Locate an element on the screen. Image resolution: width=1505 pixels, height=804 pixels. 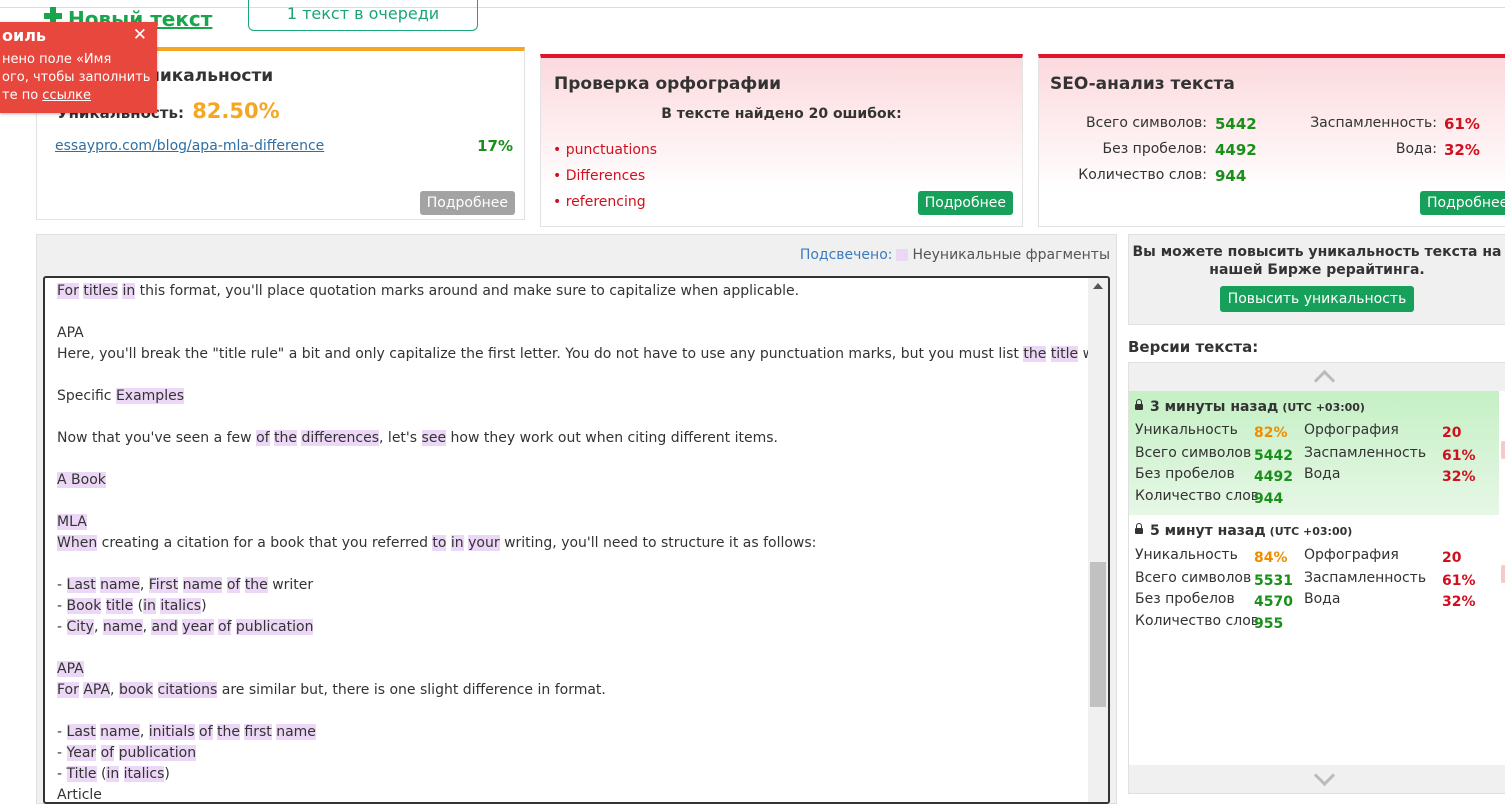
queue-tab: 1 текст в очереди is located at coordinates (363, 15).